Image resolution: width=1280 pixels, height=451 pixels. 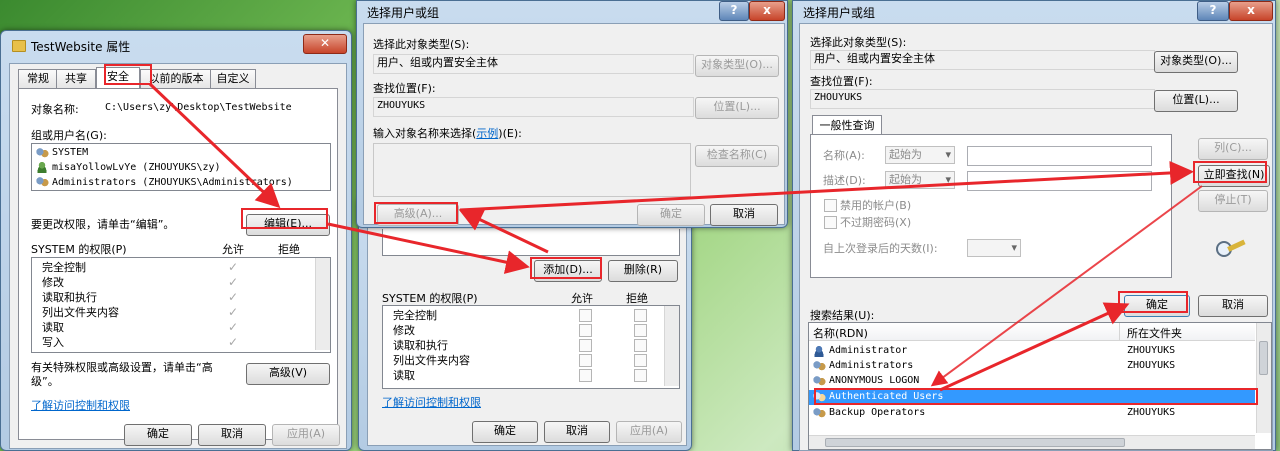 What do you see at coordinates (70, 152) in the screenshot?
I see `user-item: SYSTEM` at bounding box center [70, 152].